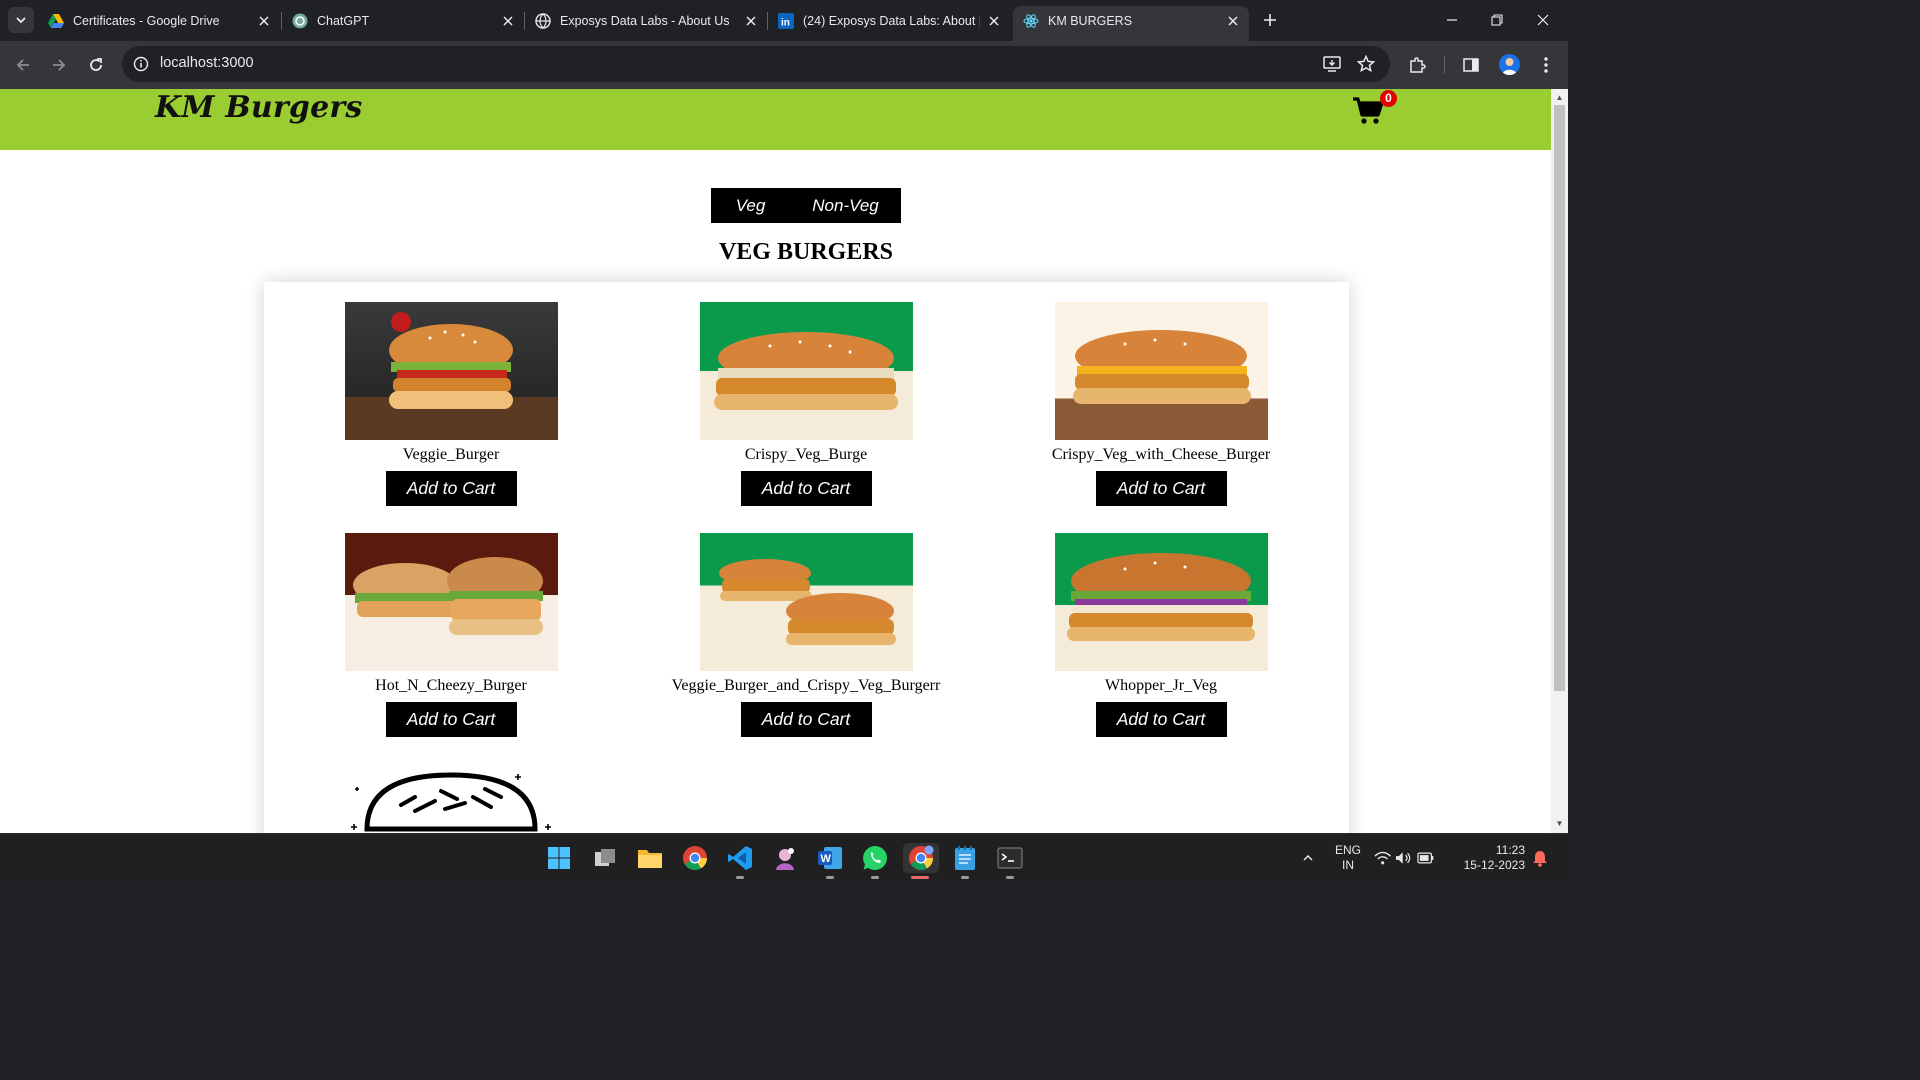  I want to click on windows-taskbar: W ENG IN 11:23 15-12-2023, so click(784, 857).